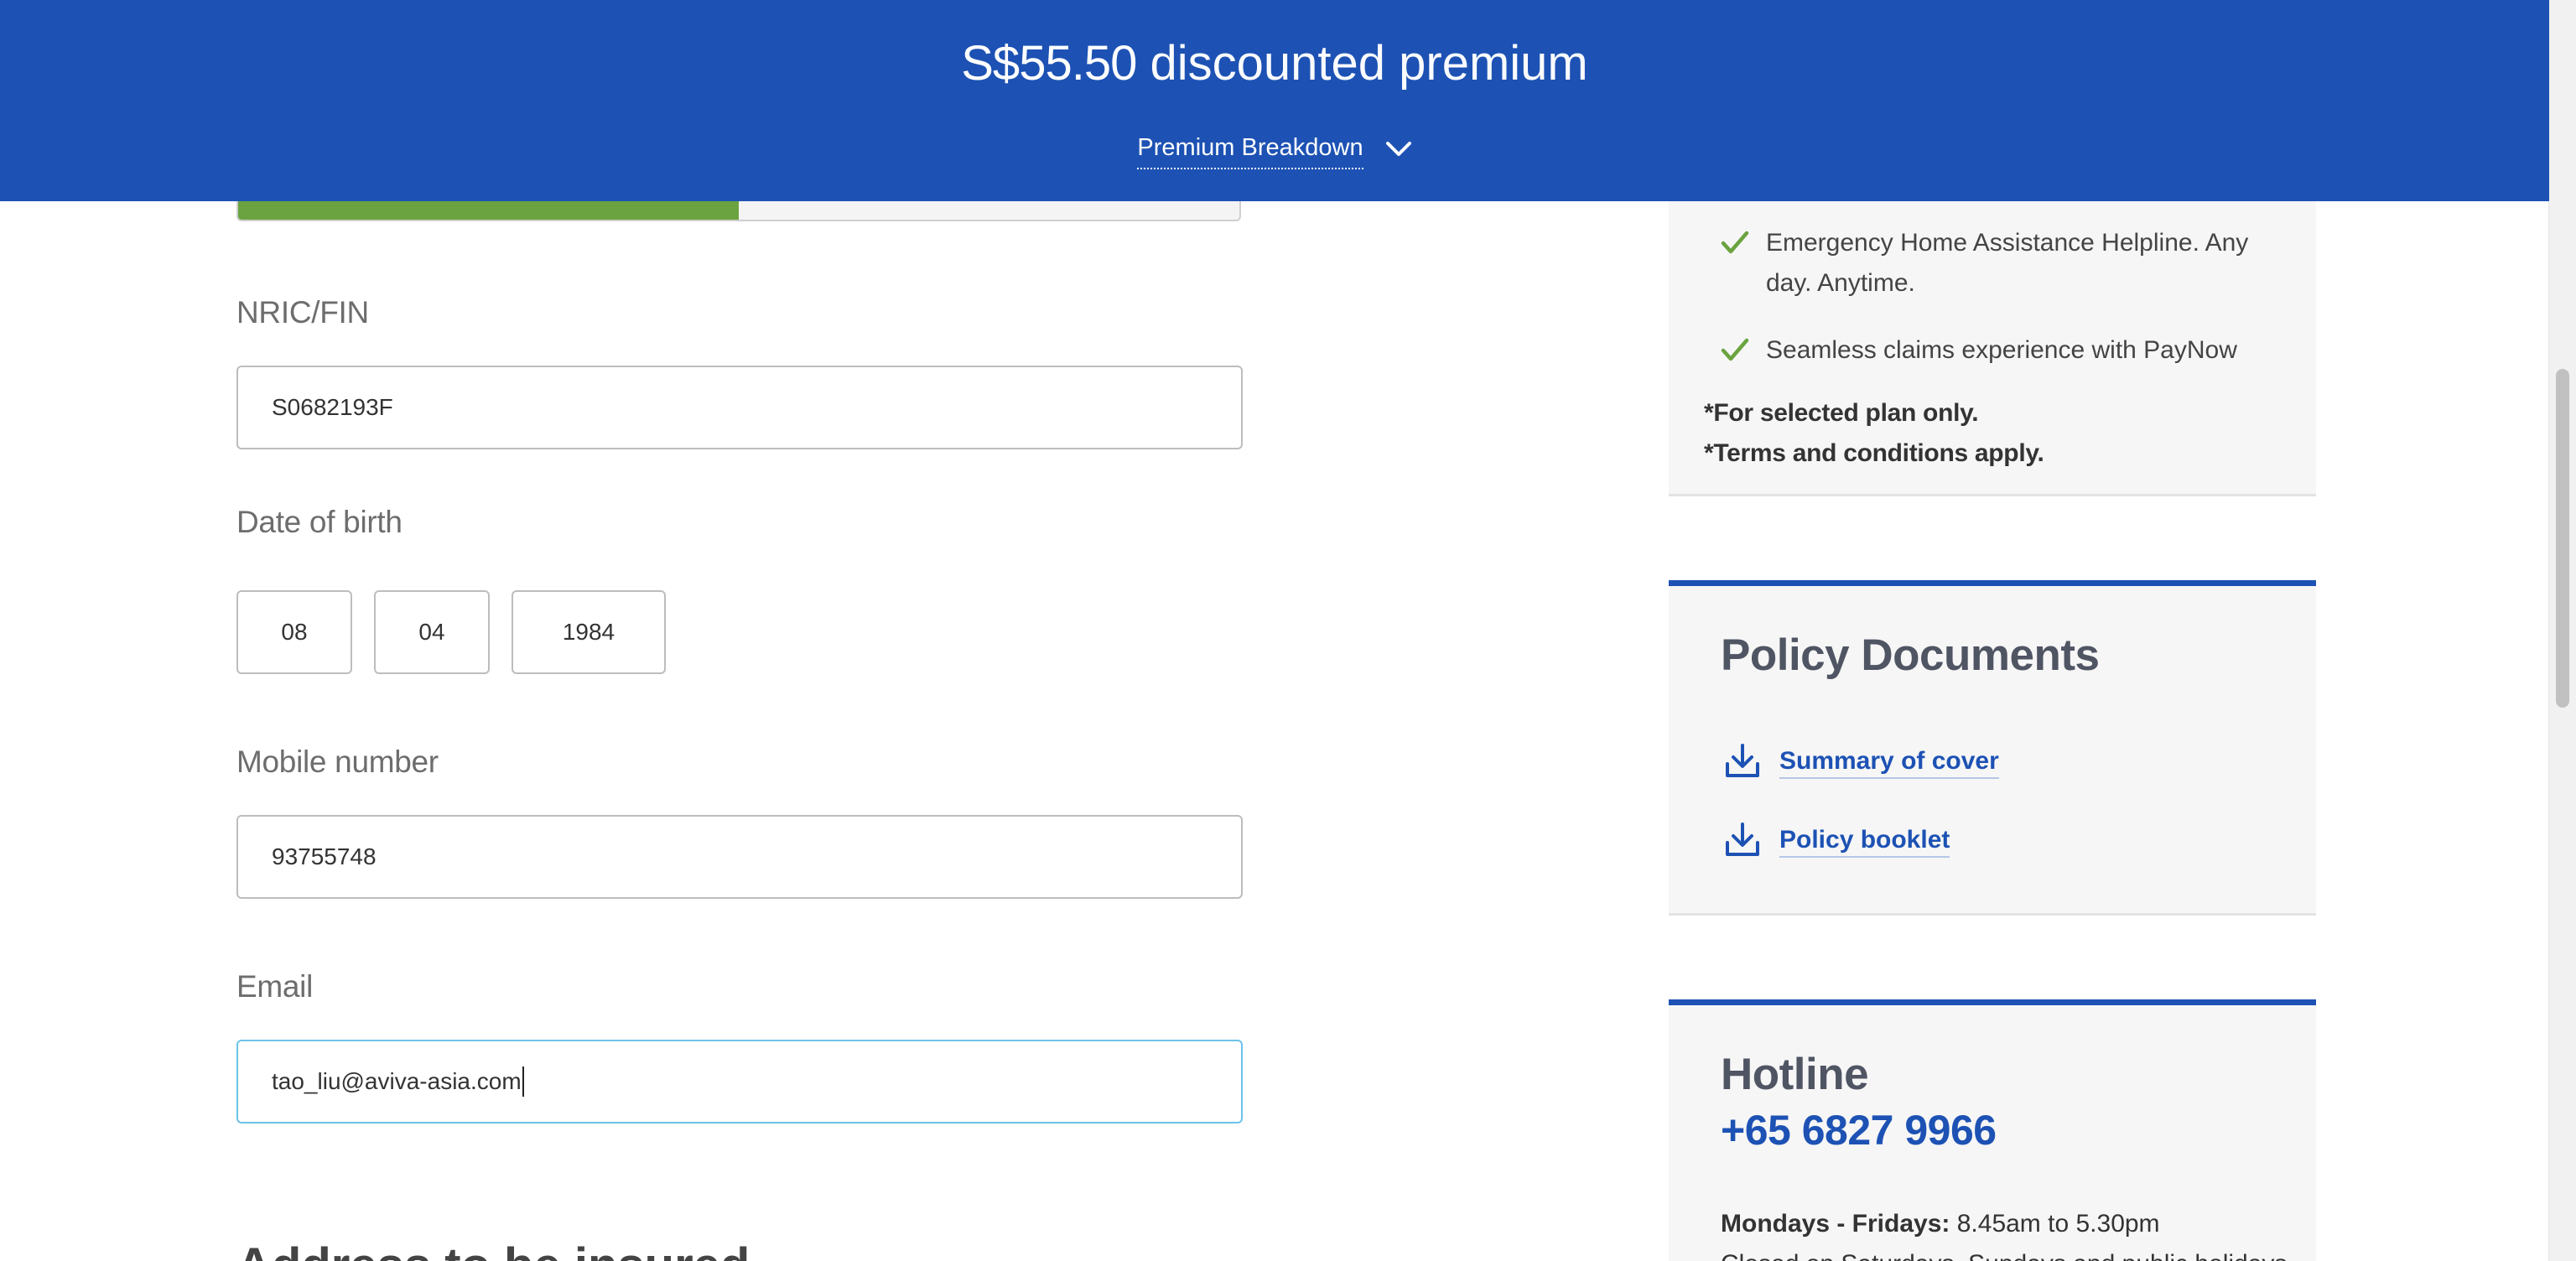 The image size is (2576, 1261). I want to click on page-scrollbar, so click(2562, 630).